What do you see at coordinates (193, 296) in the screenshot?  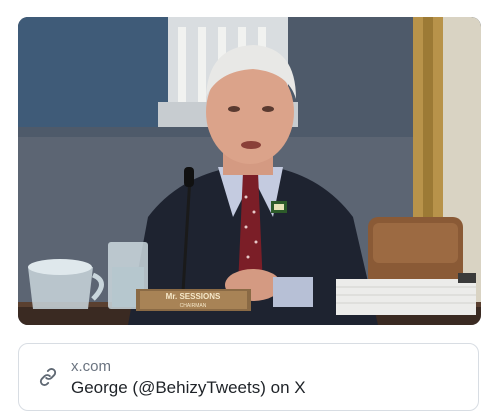 I see `placard-line-1: Mr. SESSIONS` at bounding box center [193, 296].